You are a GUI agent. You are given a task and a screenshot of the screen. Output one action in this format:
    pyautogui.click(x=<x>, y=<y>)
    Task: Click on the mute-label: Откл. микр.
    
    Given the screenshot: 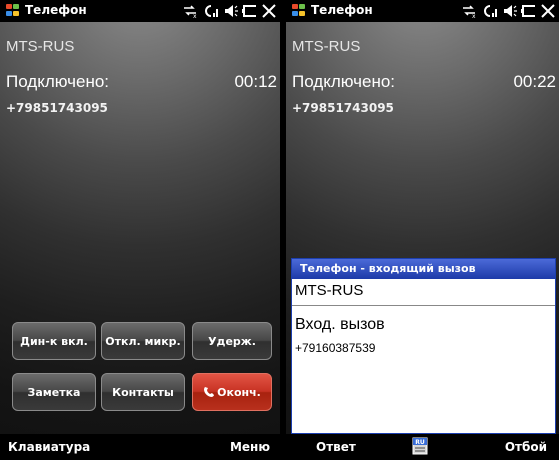 What is the action you would take?
    pyautogui.click(x=143, y=341)
    